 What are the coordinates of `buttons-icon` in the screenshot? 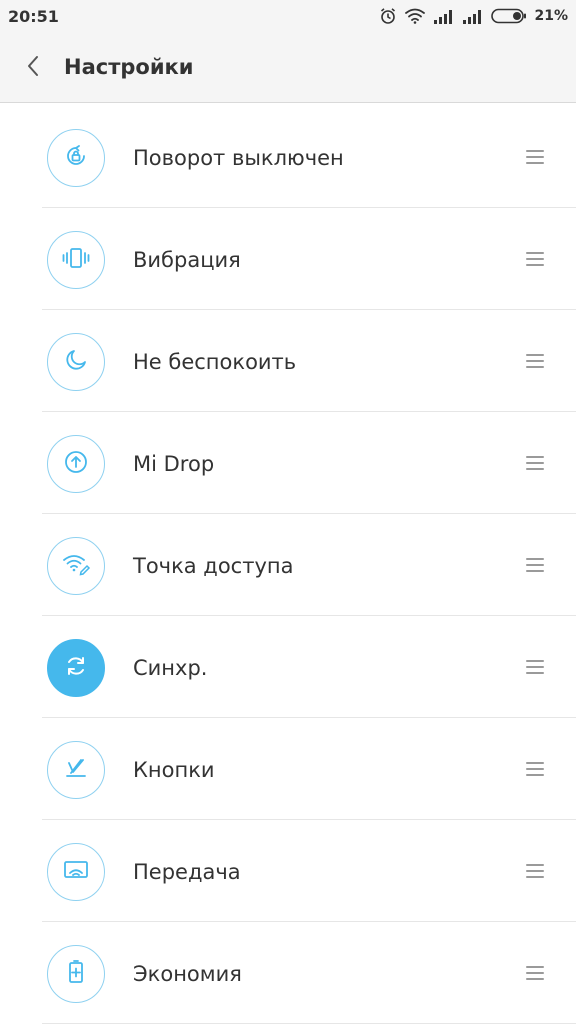 It's located at (76, 770).